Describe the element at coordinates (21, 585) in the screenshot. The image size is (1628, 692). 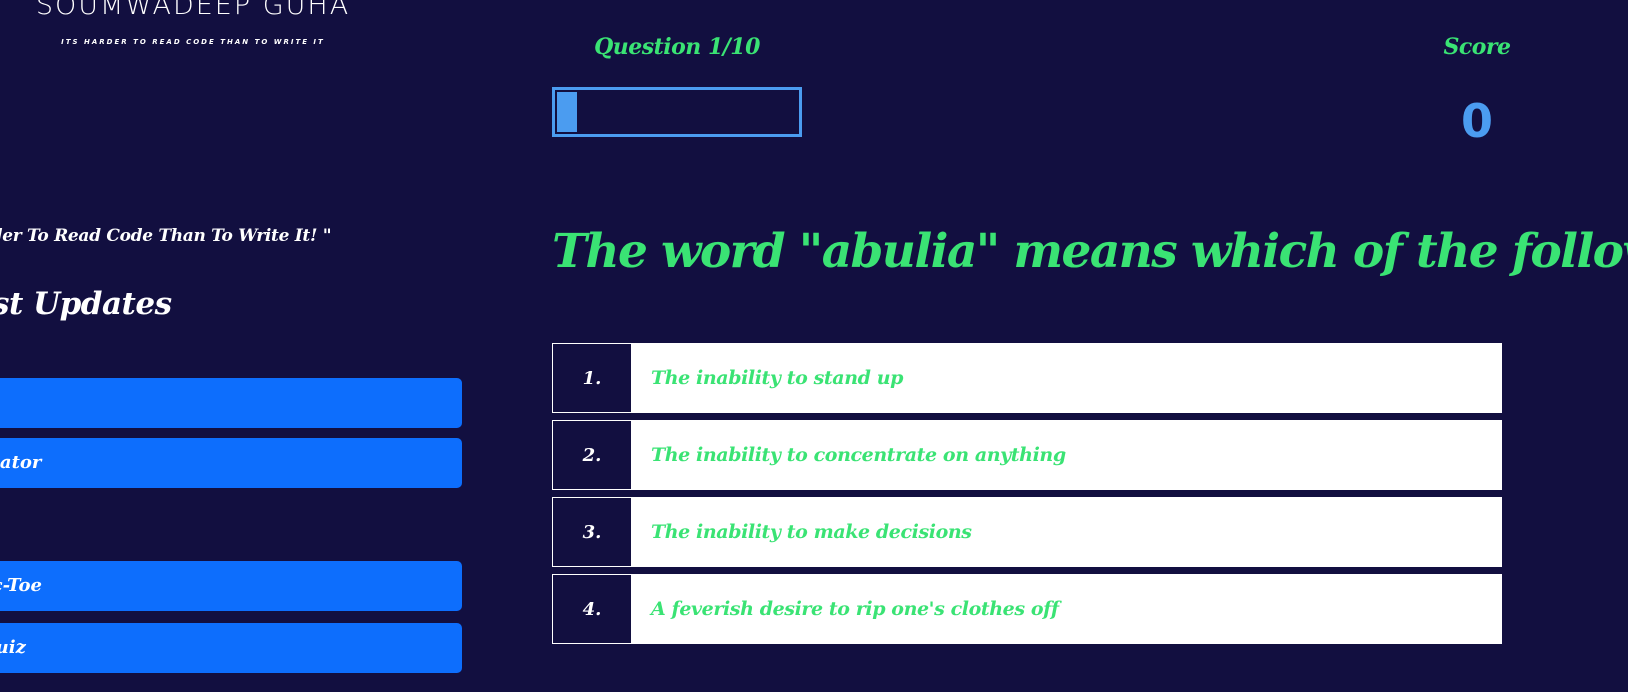
I see `sidebar-update-label: ac-Toe` at that location.